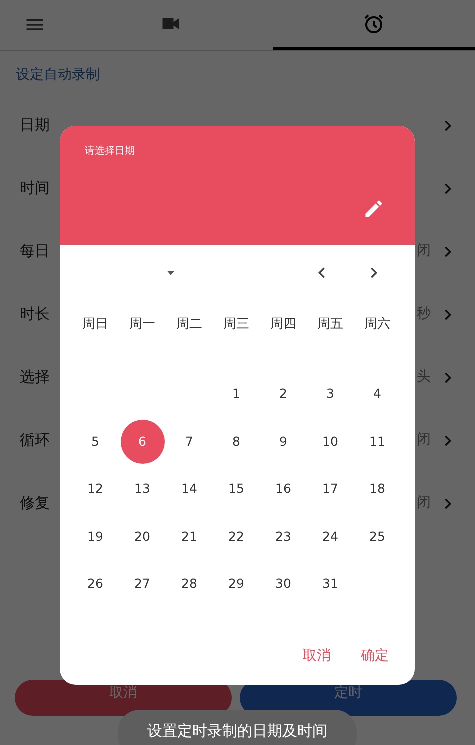 The image size is (475, 745). Describe the element at coordinates (96, 490) in the screenshot. I see `calendar-day: 12` at that location.